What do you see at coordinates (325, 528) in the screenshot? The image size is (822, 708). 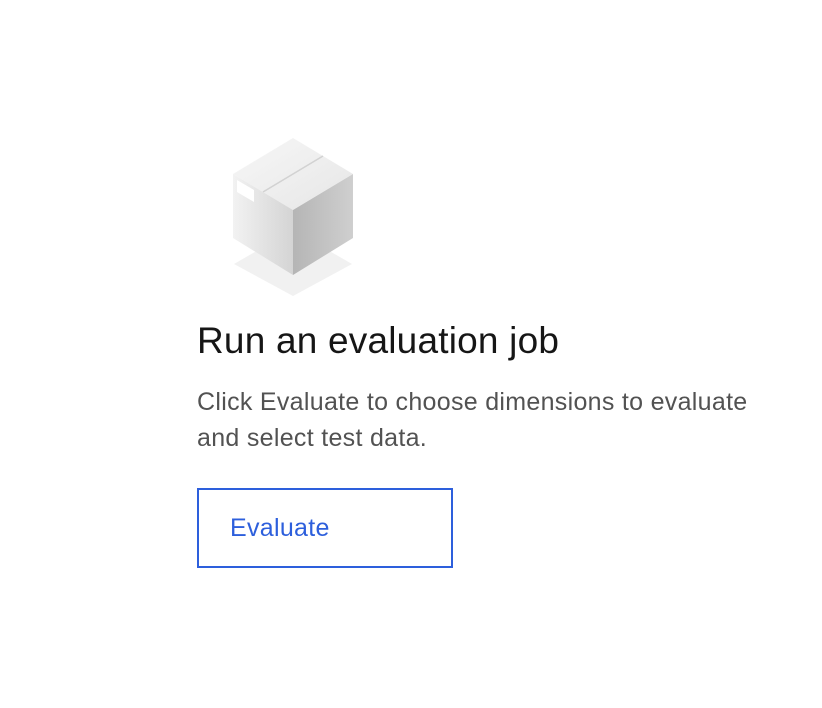 I see `evaluate-button: Evaluate` at bounding box center [325, 528].